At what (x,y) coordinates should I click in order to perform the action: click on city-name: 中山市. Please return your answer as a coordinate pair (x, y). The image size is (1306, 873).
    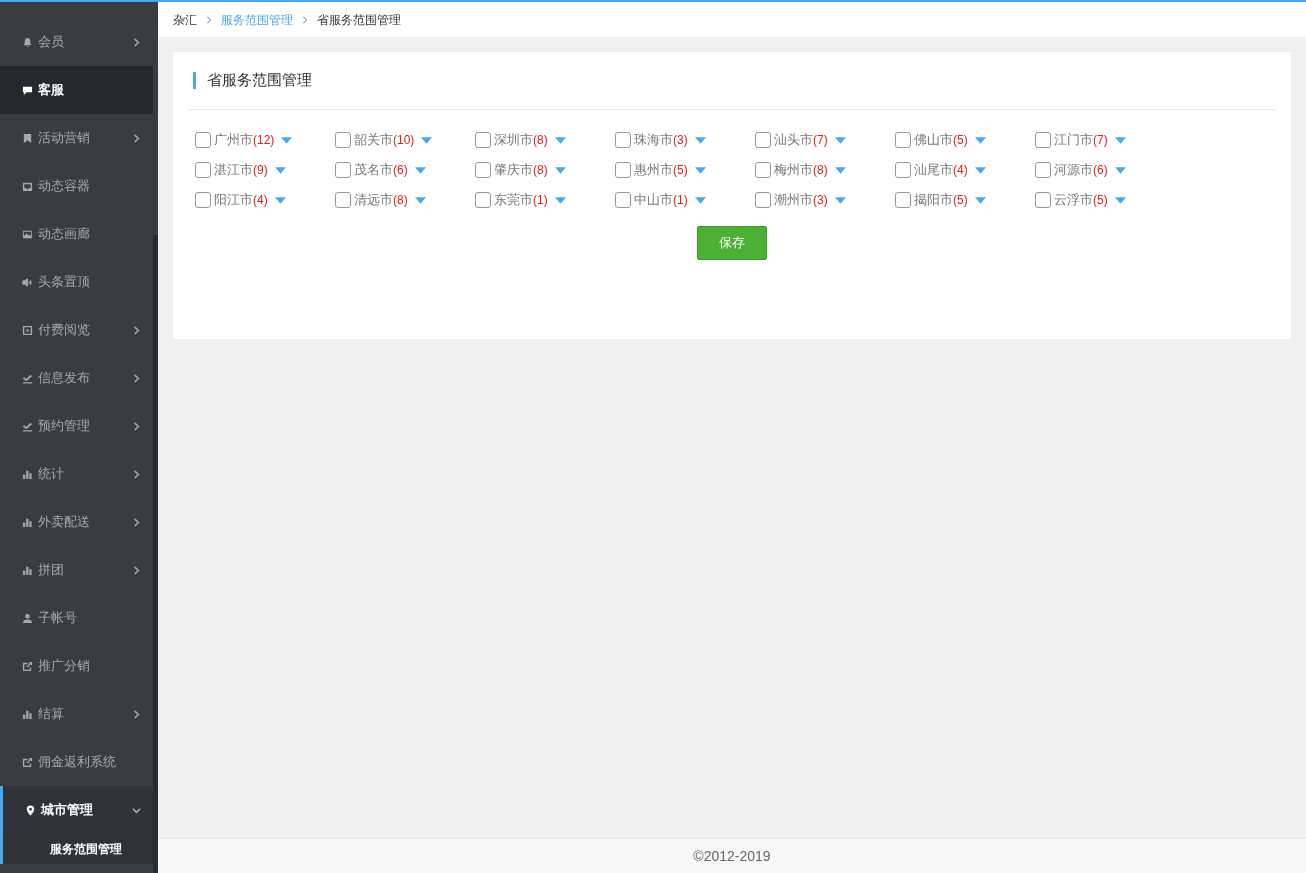
    Looking at the image, I should click on (653, 200).